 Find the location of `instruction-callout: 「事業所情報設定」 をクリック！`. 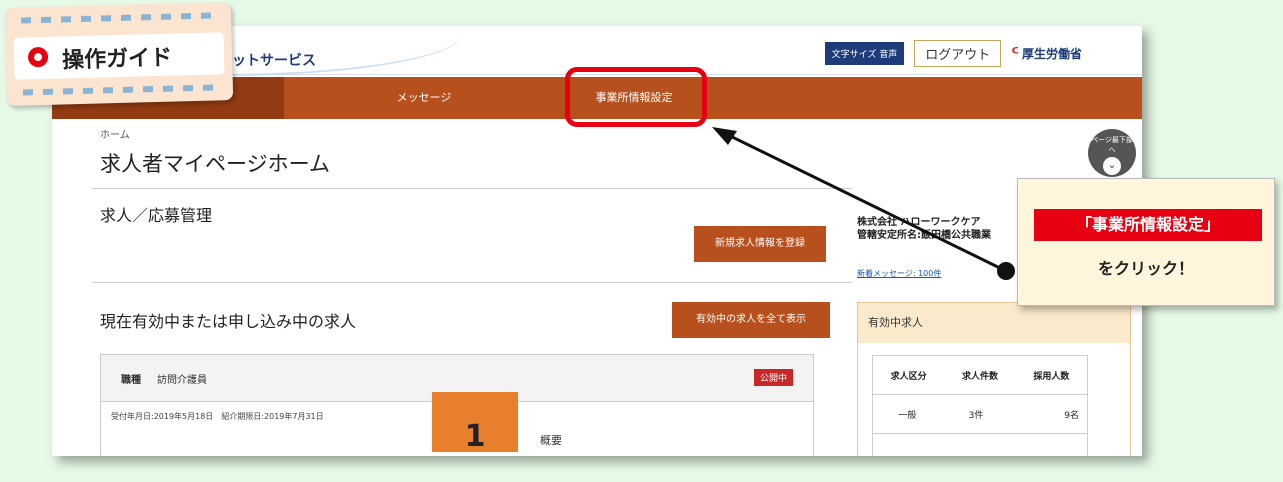

instruction-callout: 「事業所情報設定」 をクリック！ is located at coordinates (1146, 242).